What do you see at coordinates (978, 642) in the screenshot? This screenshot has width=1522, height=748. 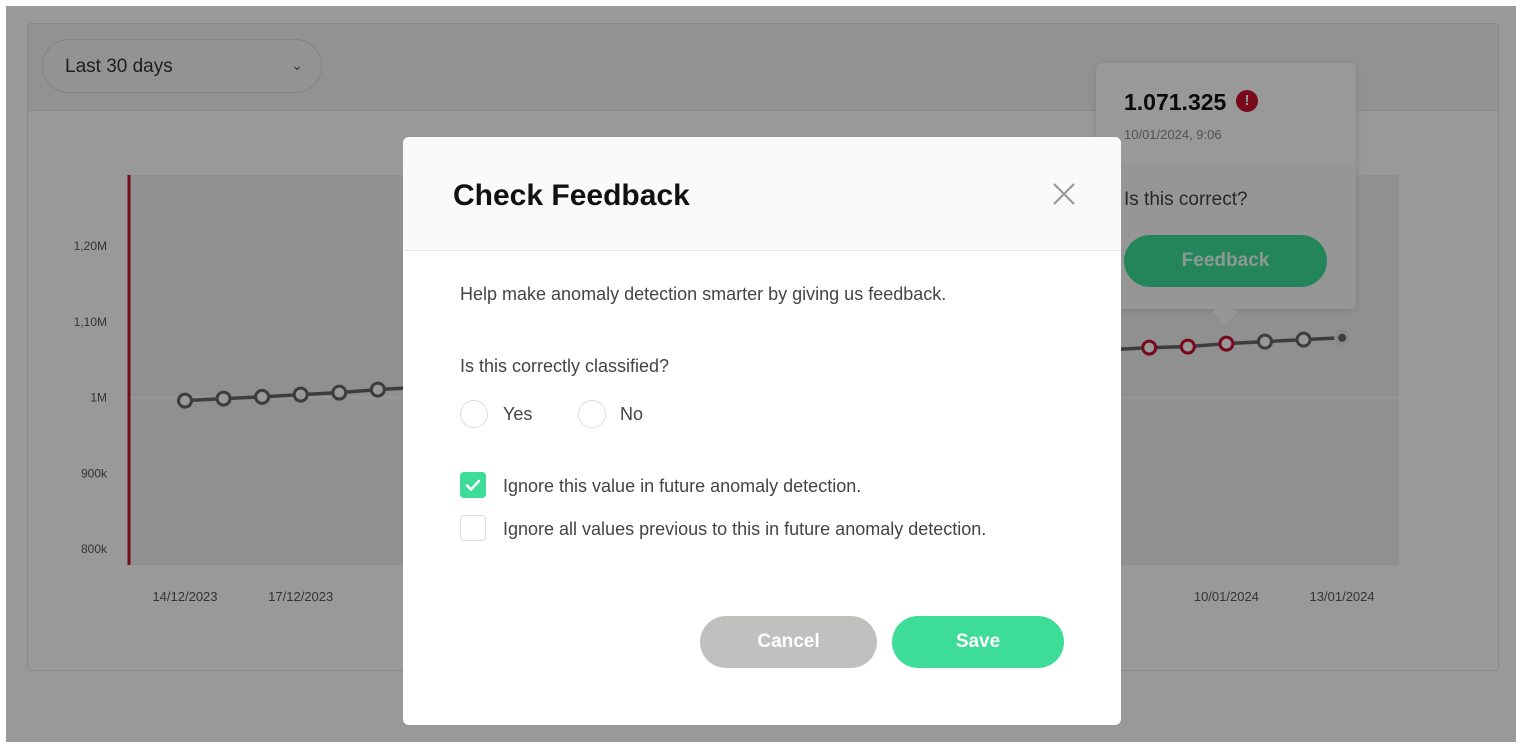 I see `save-button: Save` at bounding box center [978, 642].